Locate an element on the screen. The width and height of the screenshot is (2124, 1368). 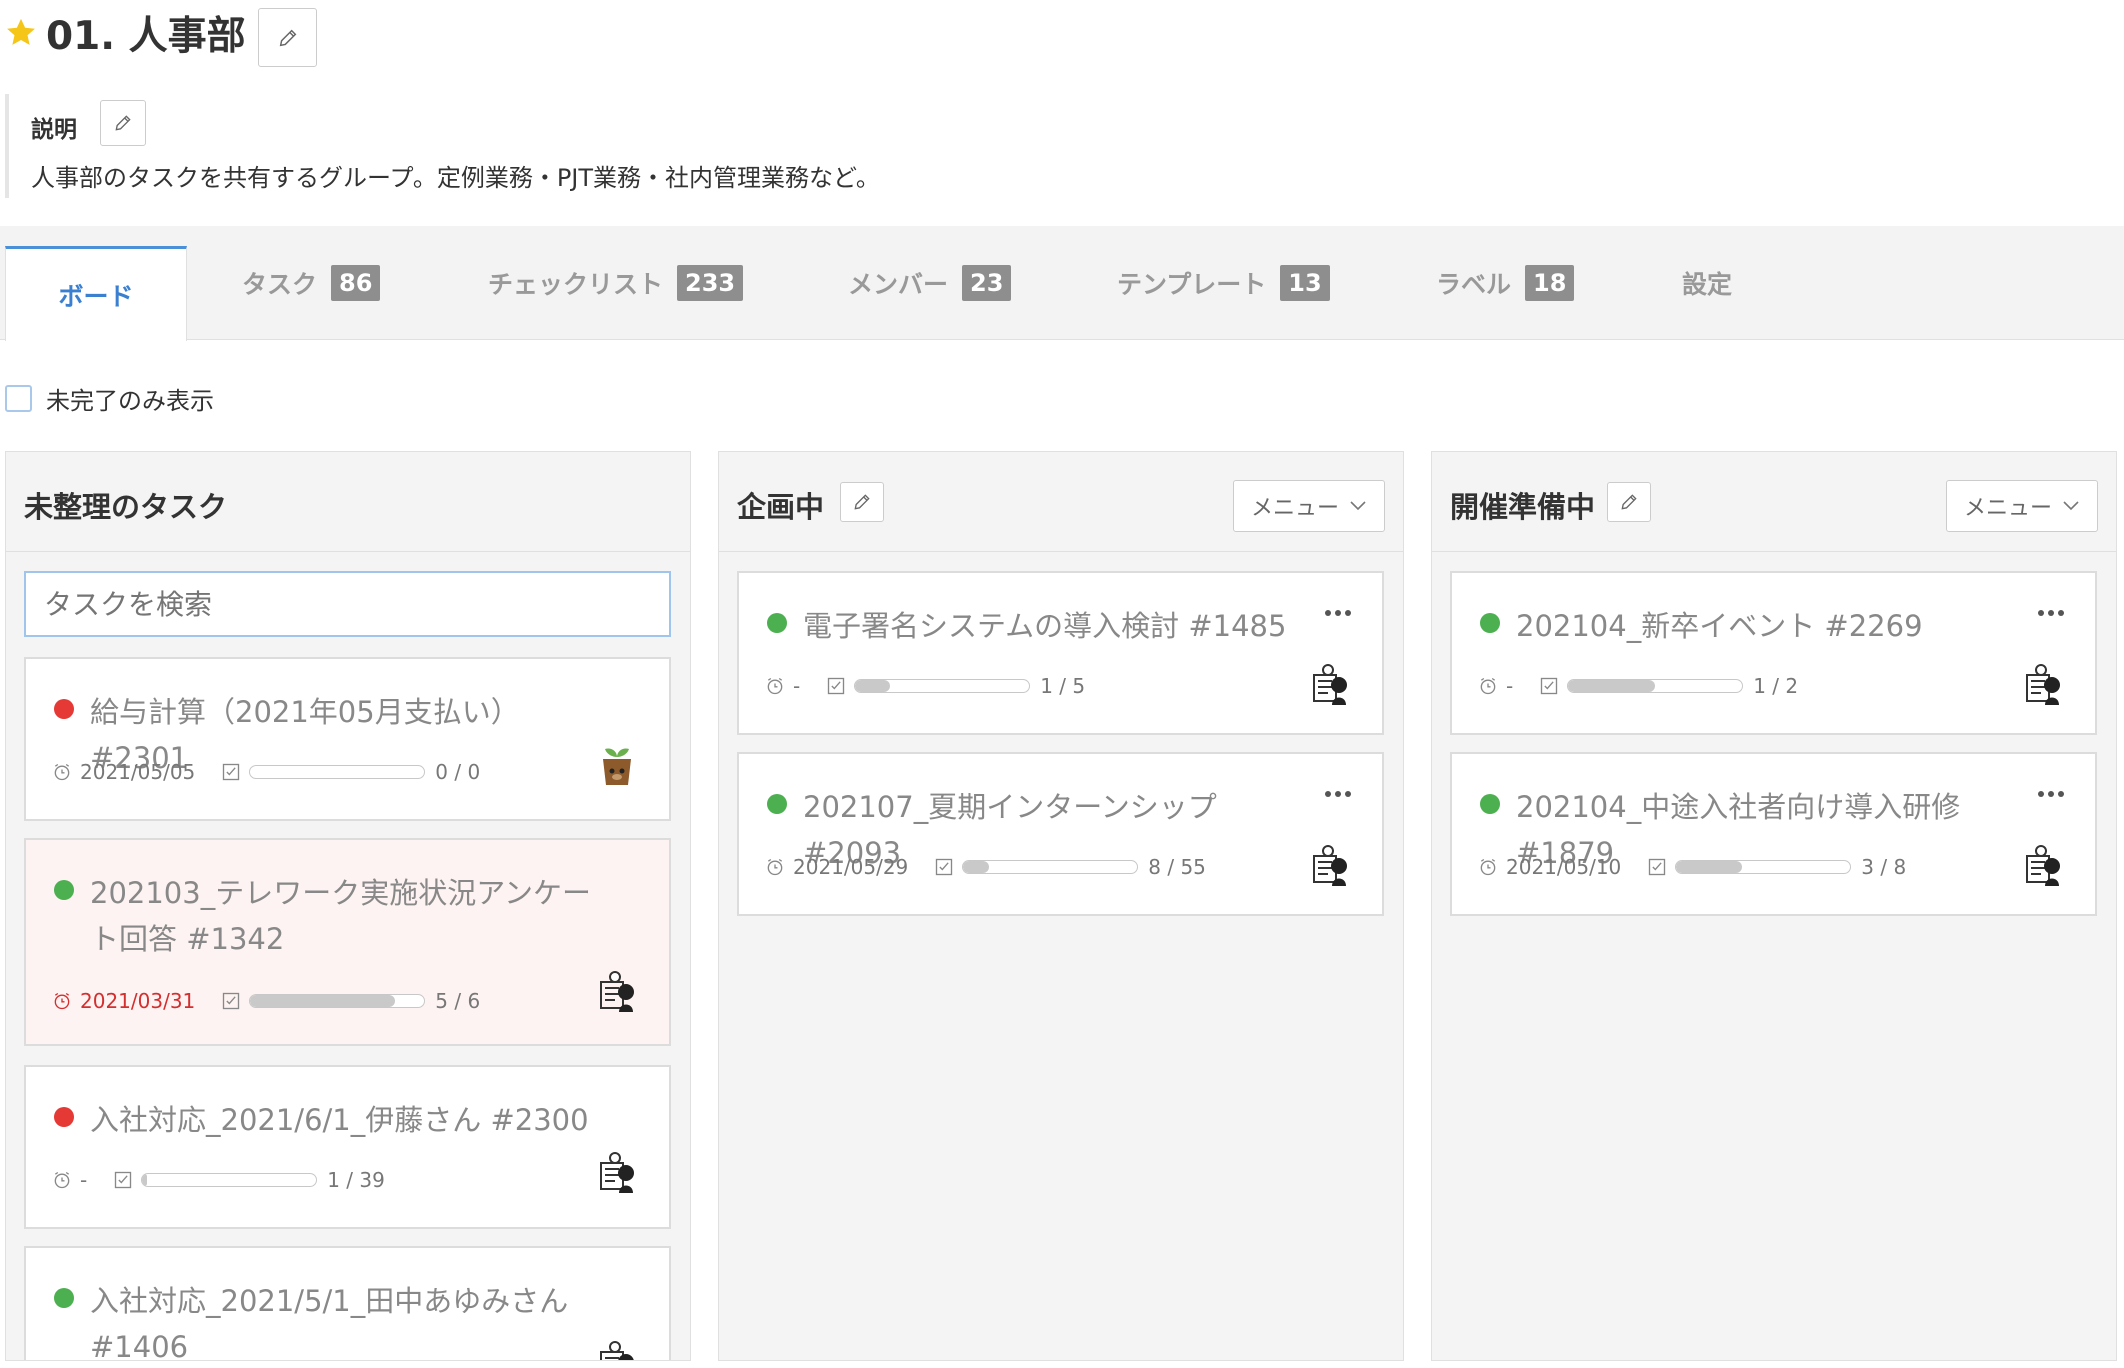
description-text: 人事部のタスクを共有するグループ。定例業務・PJT業務・社内管理業務など。 is located at coordinates (455, 178).